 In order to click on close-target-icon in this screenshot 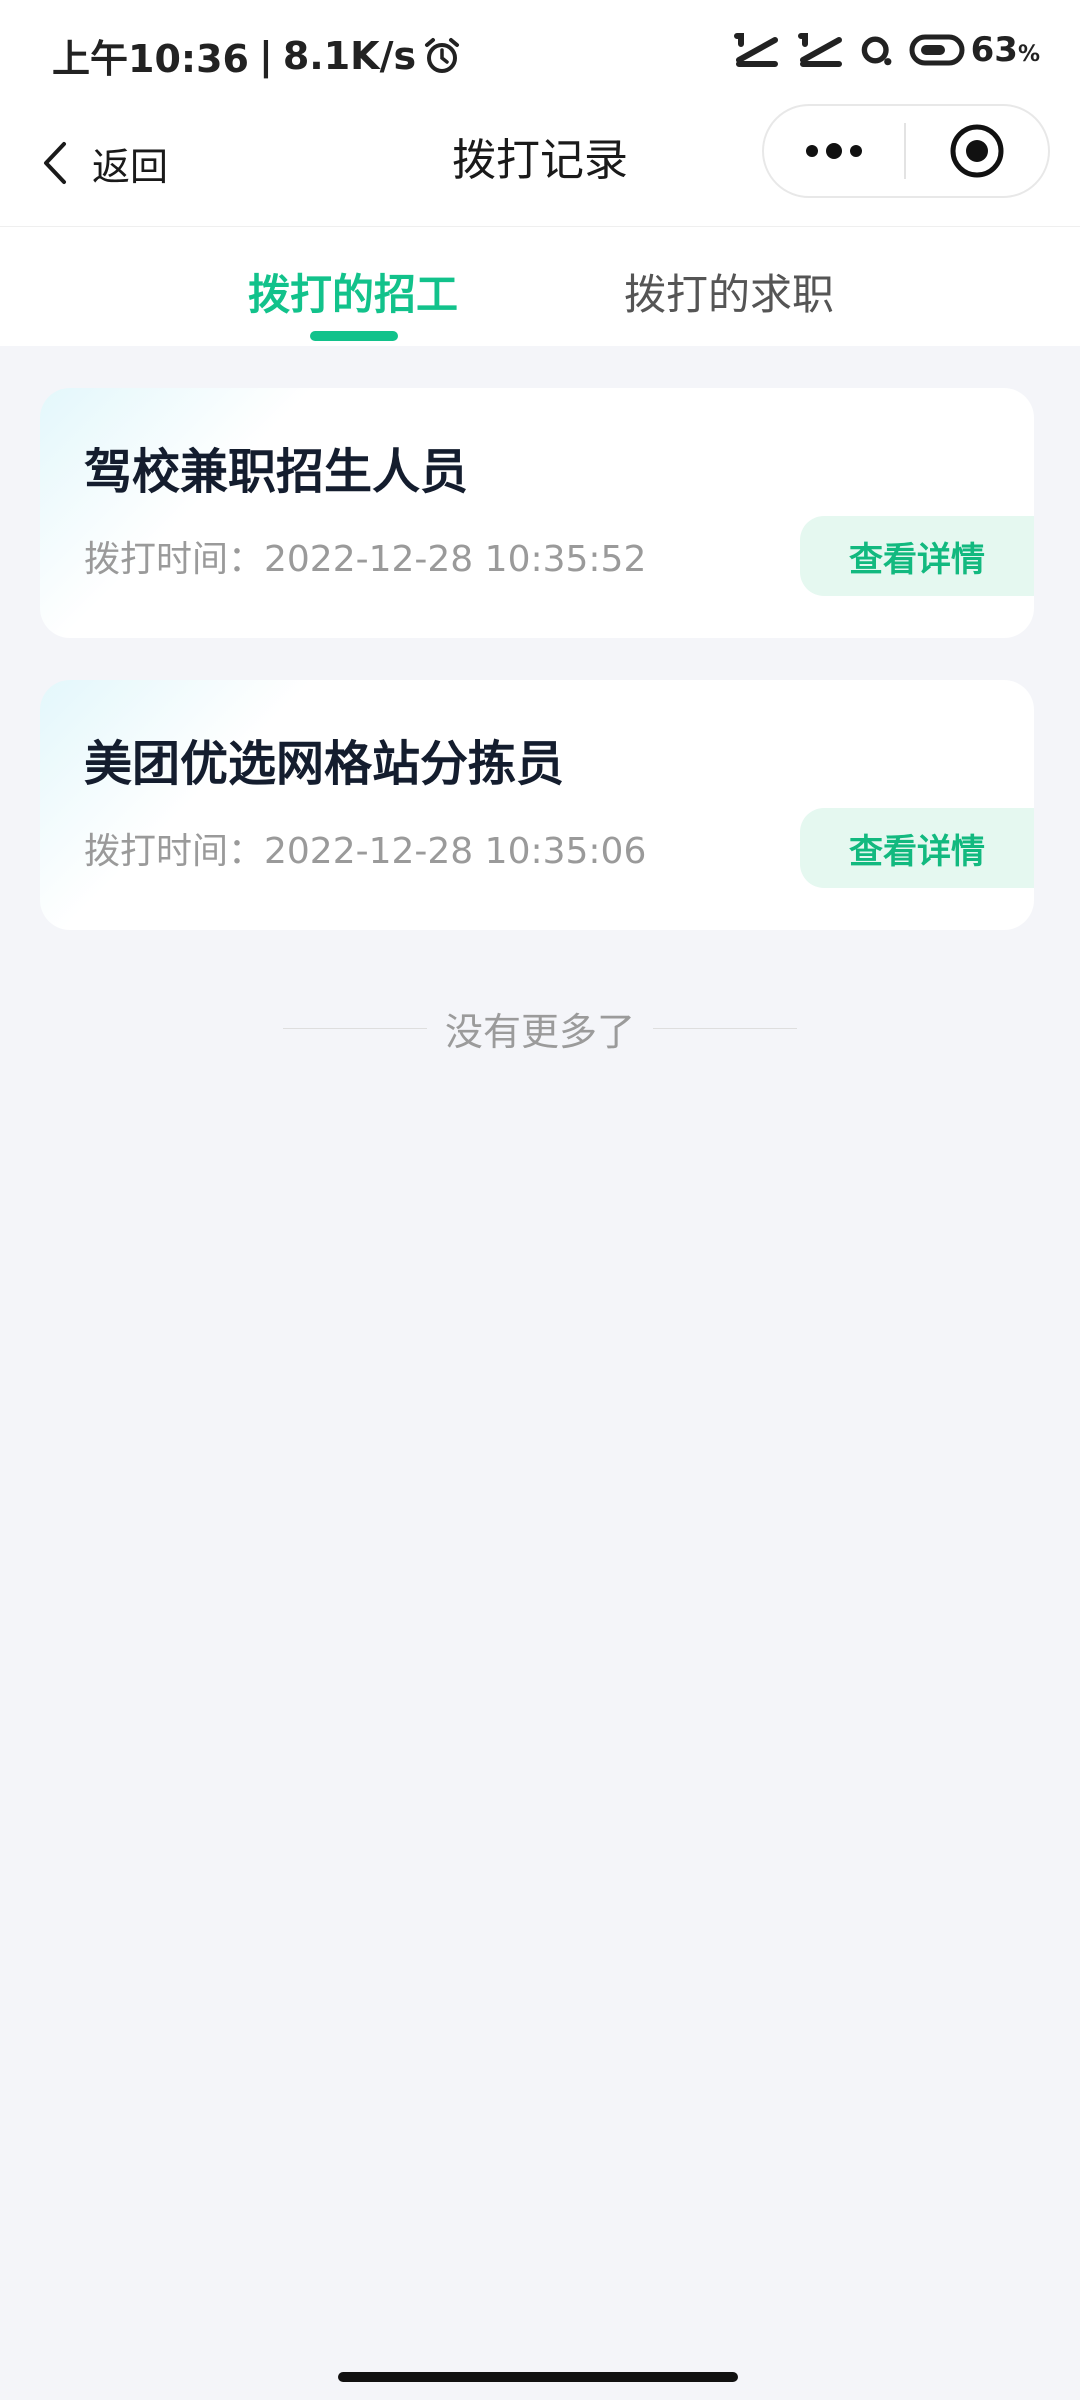, I will do `click(977, 151)`.